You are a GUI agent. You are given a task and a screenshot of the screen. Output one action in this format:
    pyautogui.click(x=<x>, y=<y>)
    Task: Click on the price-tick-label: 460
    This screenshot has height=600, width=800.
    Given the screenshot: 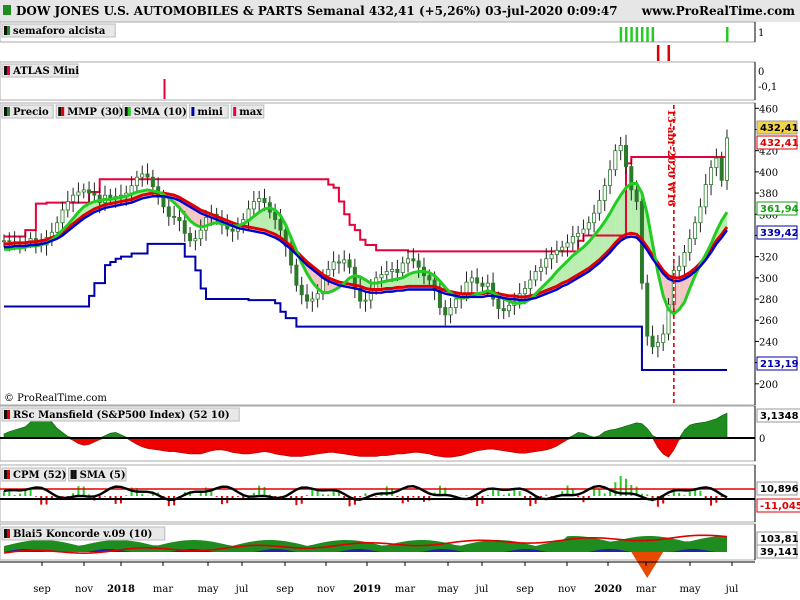 What is the action you would take?
    pyautogui.click(x=768, y=109)
    